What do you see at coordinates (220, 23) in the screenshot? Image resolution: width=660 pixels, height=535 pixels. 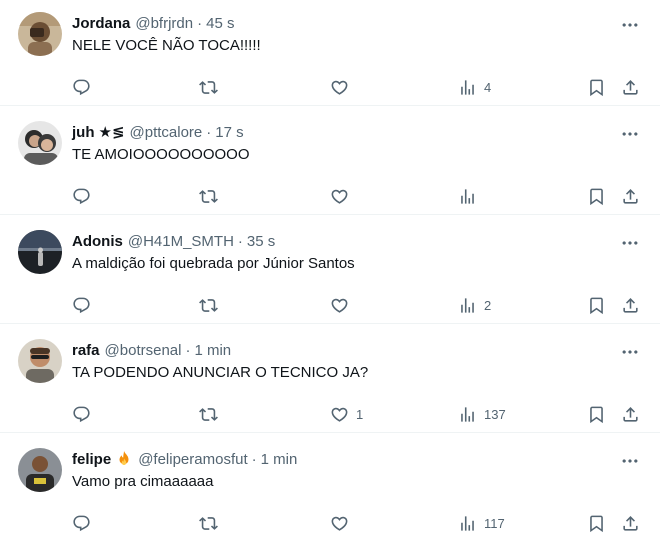 I see `timestamp: 45 s` at bounding box center [220, 23].